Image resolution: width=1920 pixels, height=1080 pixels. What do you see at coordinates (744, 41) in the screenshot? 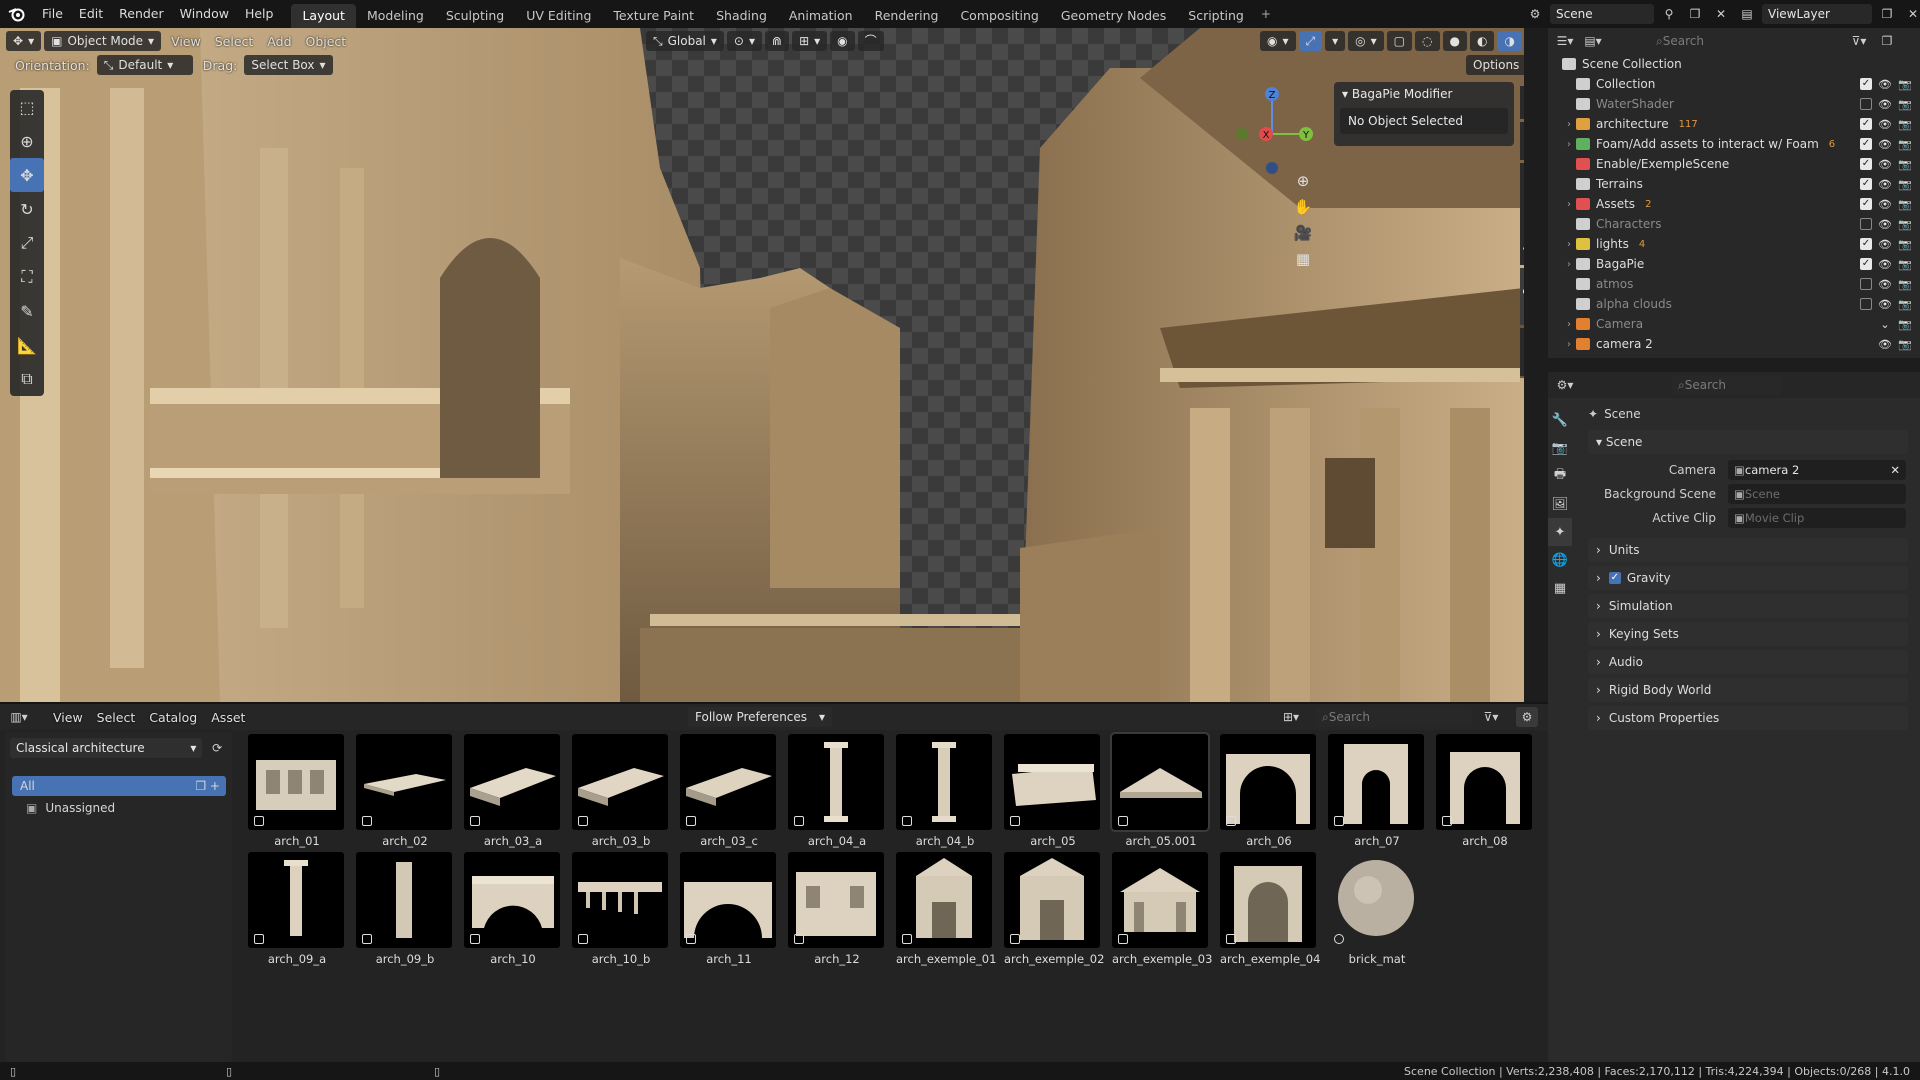
I see `pivot-point-dropdown: ⊙ ▾` at bounding box center [744, 41].